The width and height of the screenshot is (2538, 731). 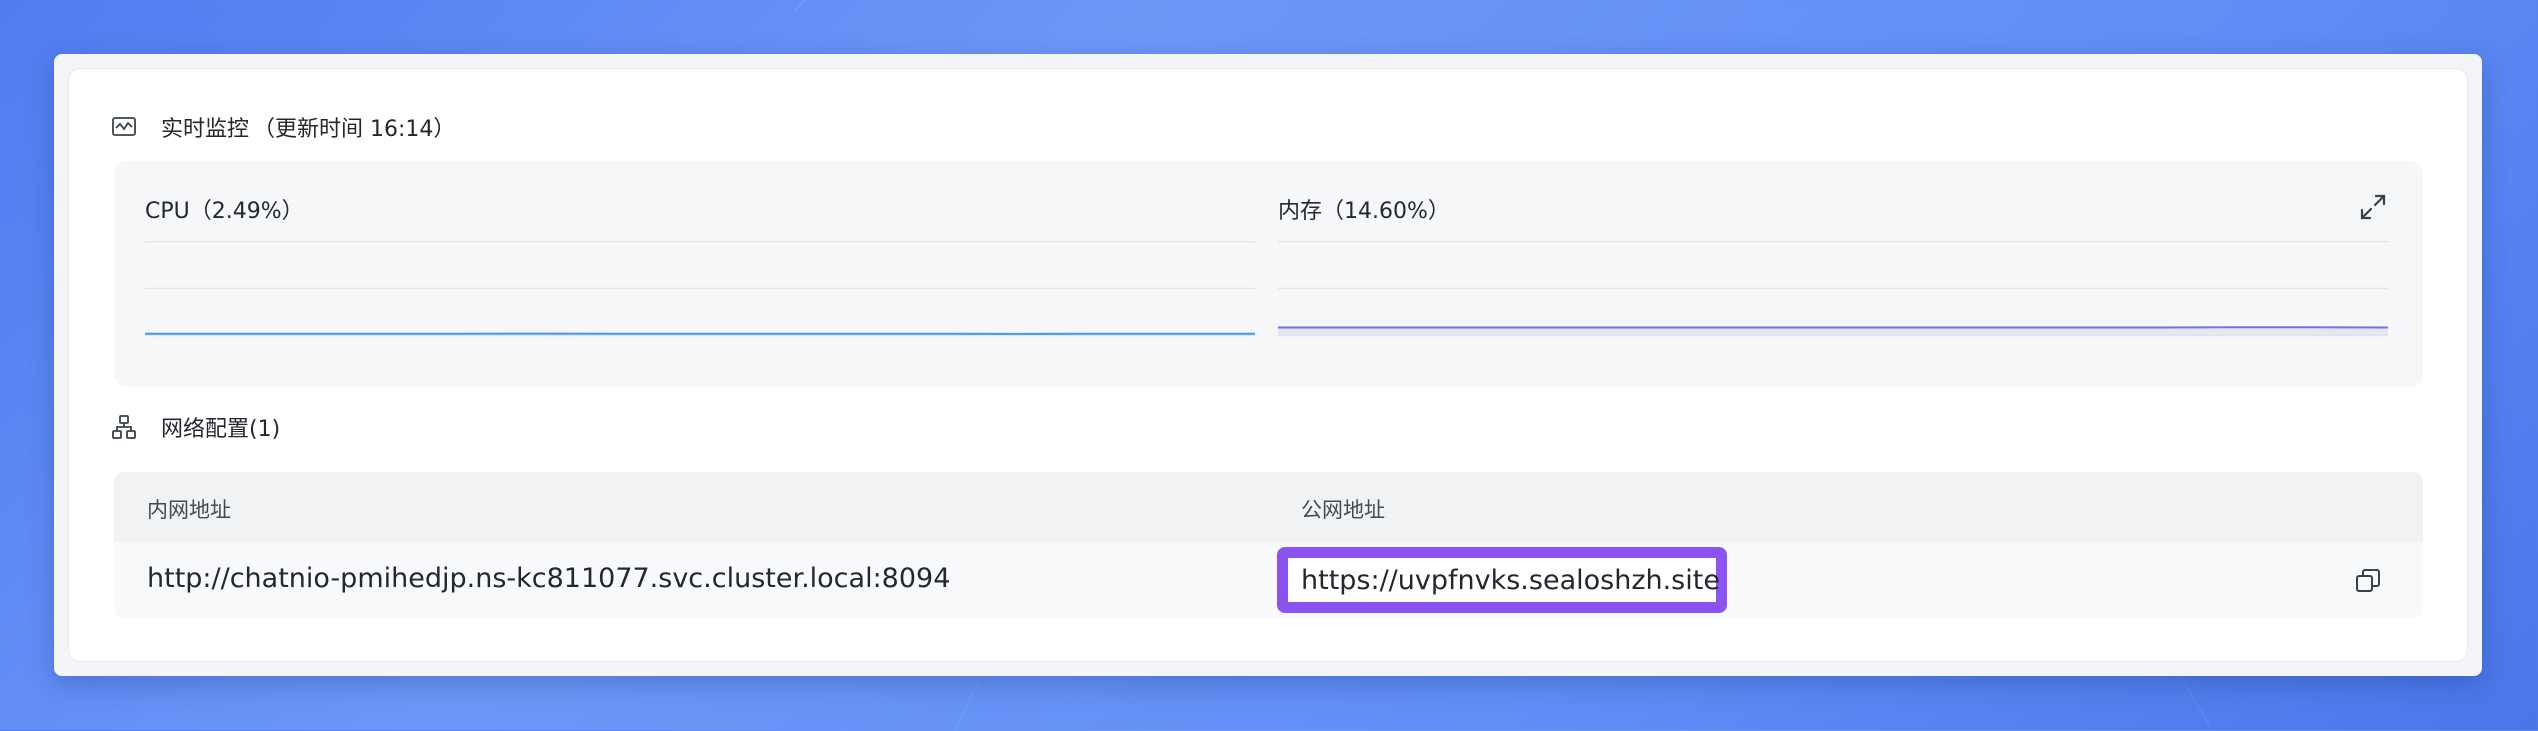 What do you see at coordinates (205, 127) in the screenshot?
I see `monitor-title: 实时监控` at bounding box center [205, 127].